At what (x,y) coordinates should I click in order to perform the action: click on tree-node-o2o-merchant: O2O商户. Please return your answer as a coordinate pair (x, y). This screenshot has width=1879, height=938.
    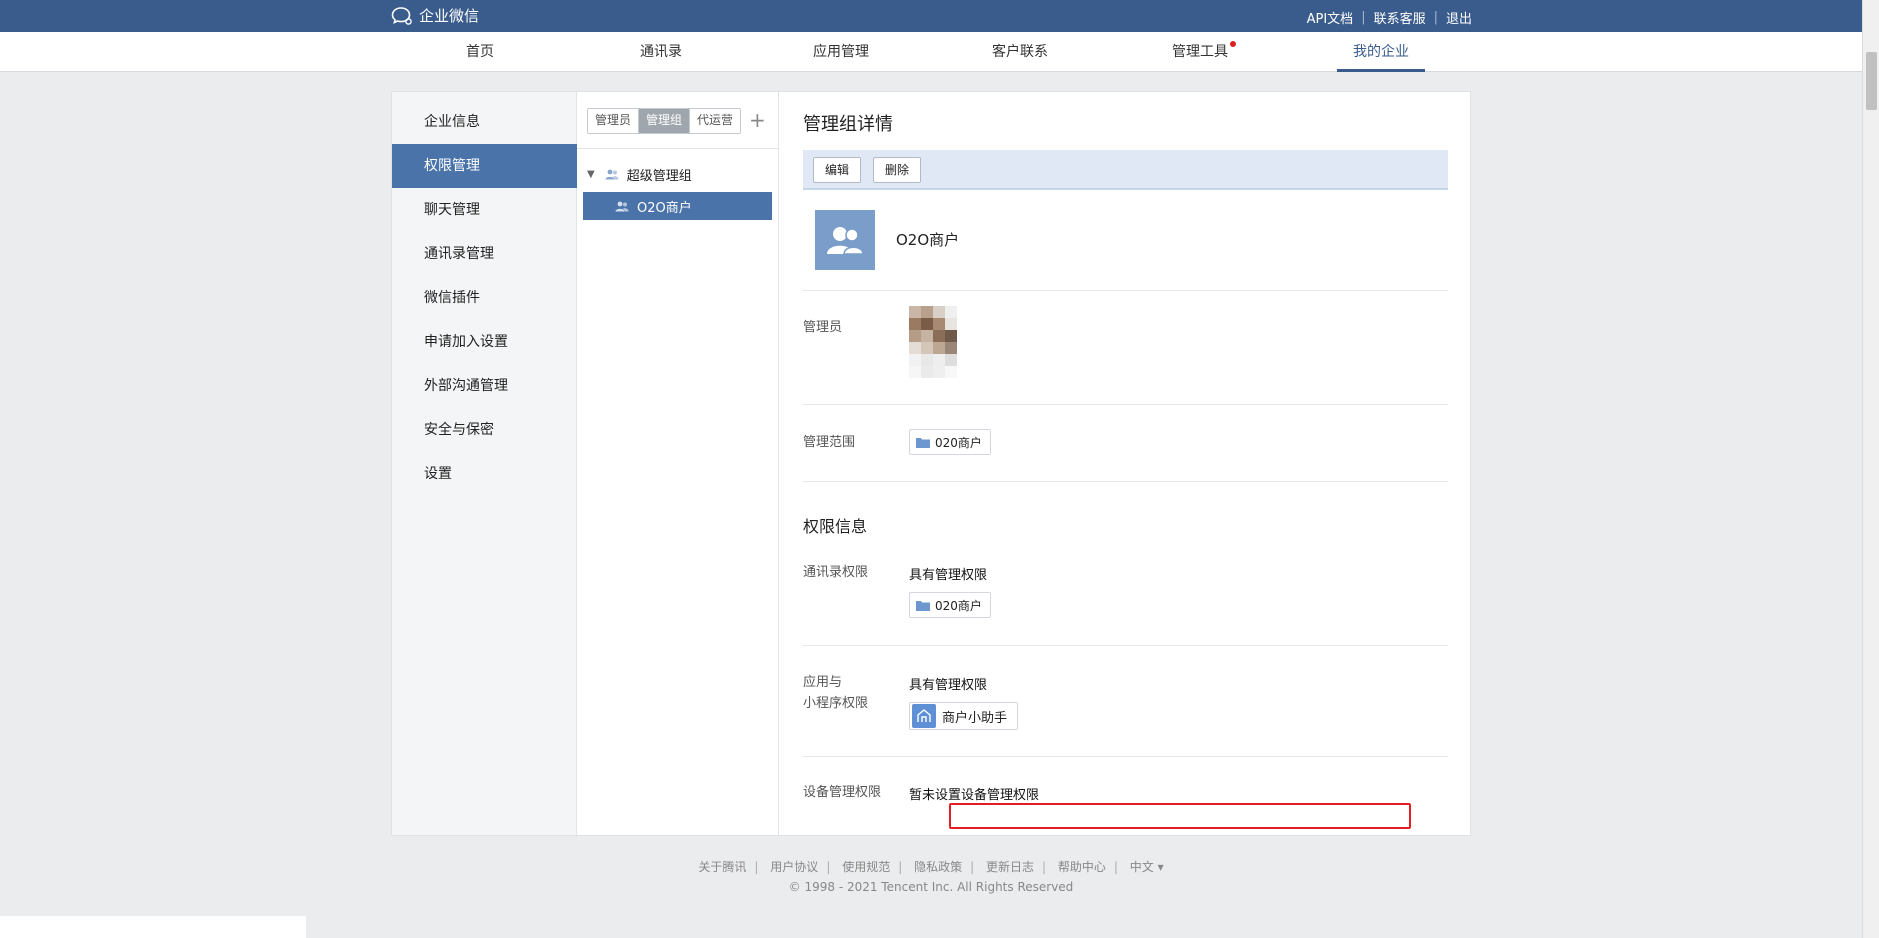
    Looking at the image, I should click on (677, 206).